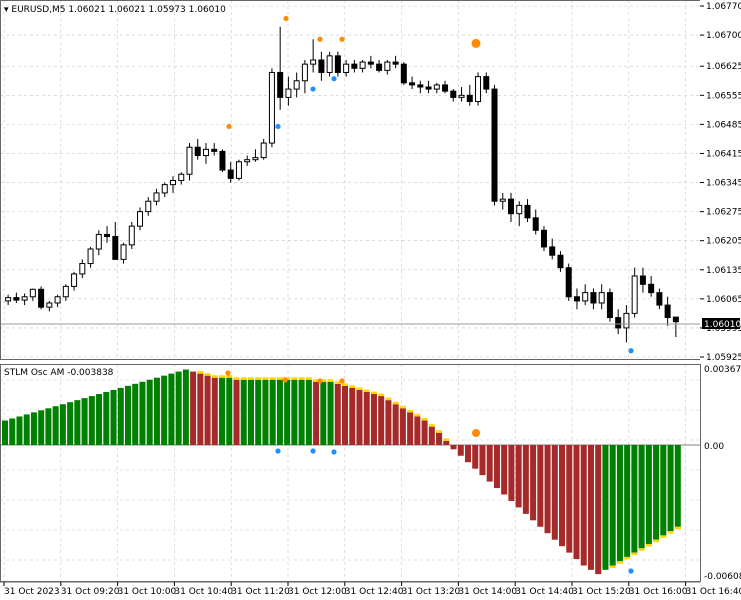 The height and width of the screenshot is (600, 741). Describe the element at coordinates (723, 271) in the screenshot. I see `price-tick-label: 1.06135` at that location.